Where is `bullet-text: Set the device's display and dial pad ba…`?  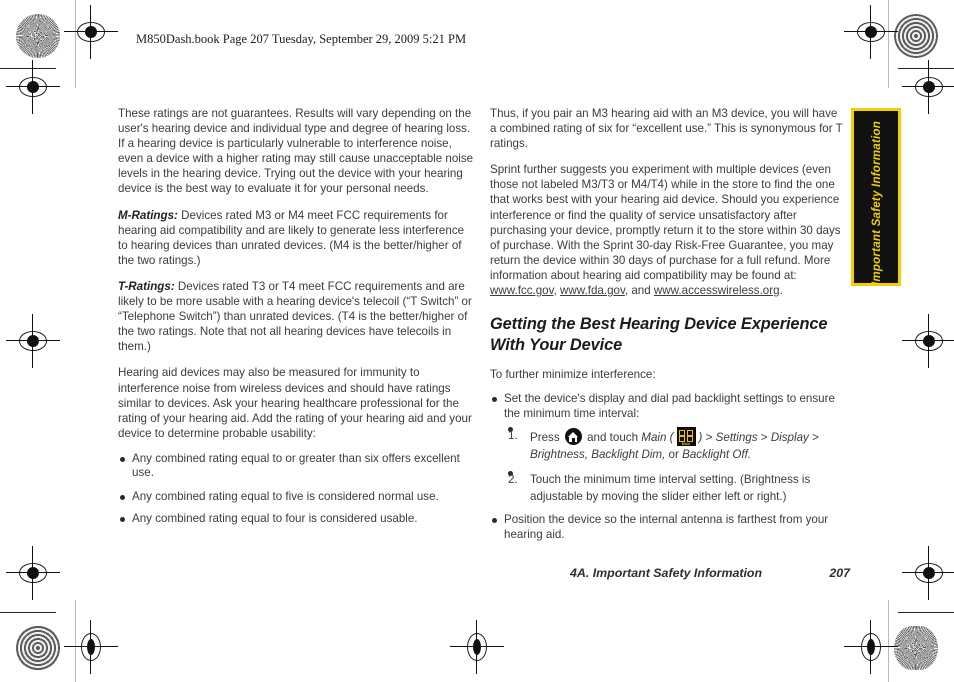
bullet-text: Set the device's display and dial pad ba… is located at coordinates (669, 406).